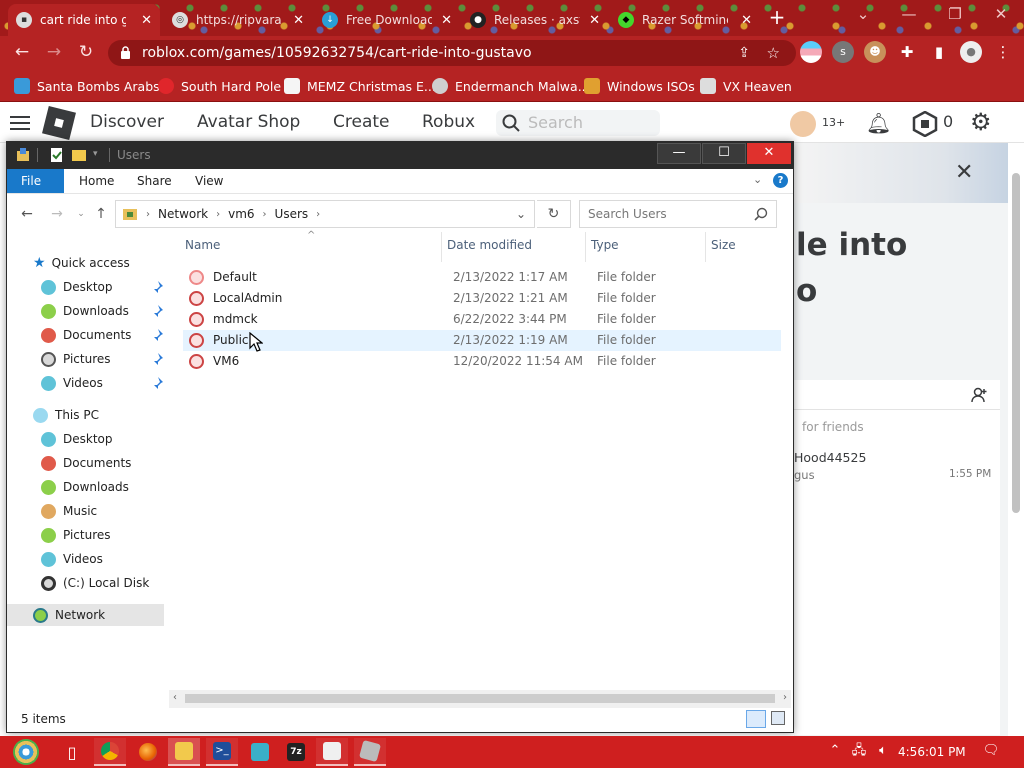 Image resolution: width=1024 pixels, height=768 pixels. Describe the element at coordinates (79, 155) in the screenshot. I see `new-folder-icon` at that location.